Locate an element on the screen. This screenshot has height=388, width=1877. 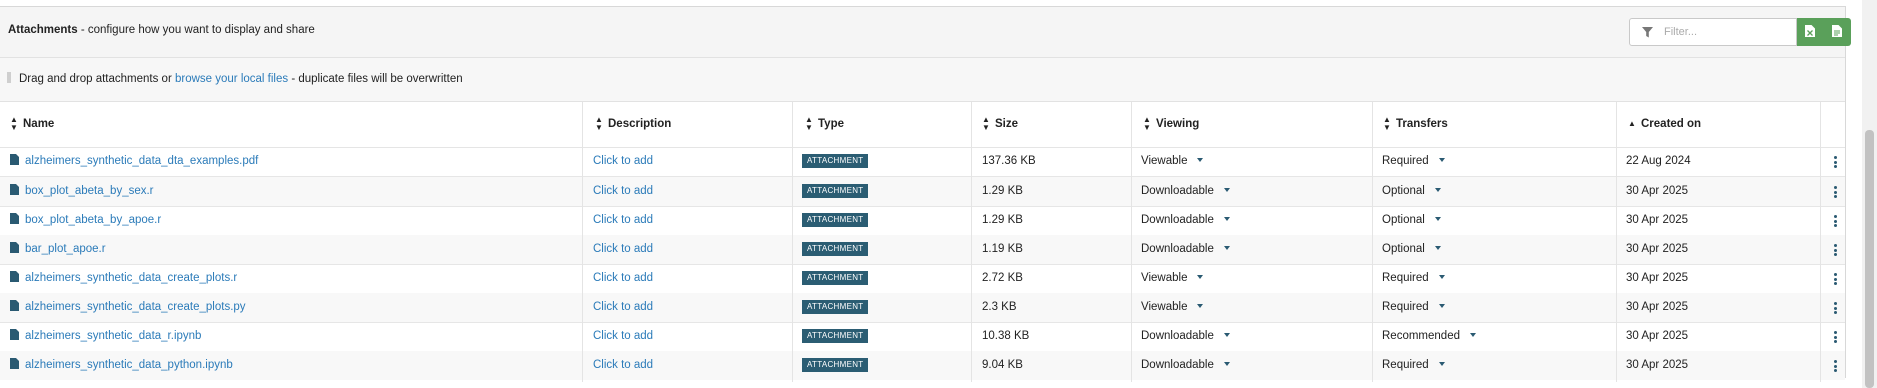
column-size-header: ▲ ▼ Size is located at coordinates (1000, 124).